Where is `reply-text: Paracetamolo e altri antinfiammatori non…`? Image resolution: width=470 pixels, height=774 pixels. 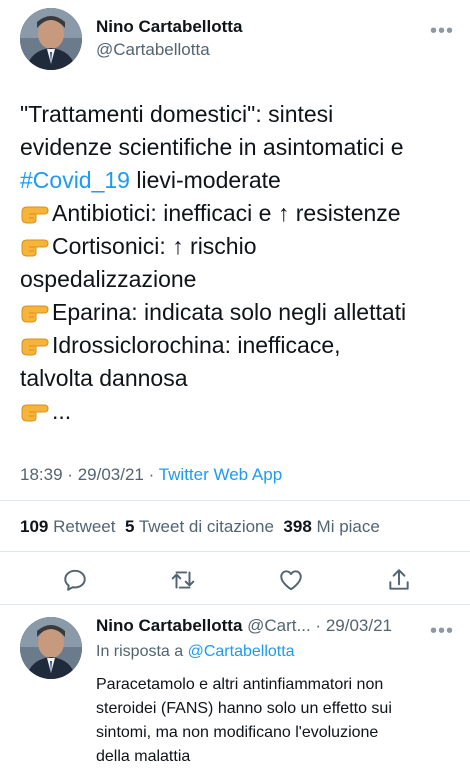
reply-text: Paracetamolo e altri antinfiammatori non… is located at coordinates (281, 721).